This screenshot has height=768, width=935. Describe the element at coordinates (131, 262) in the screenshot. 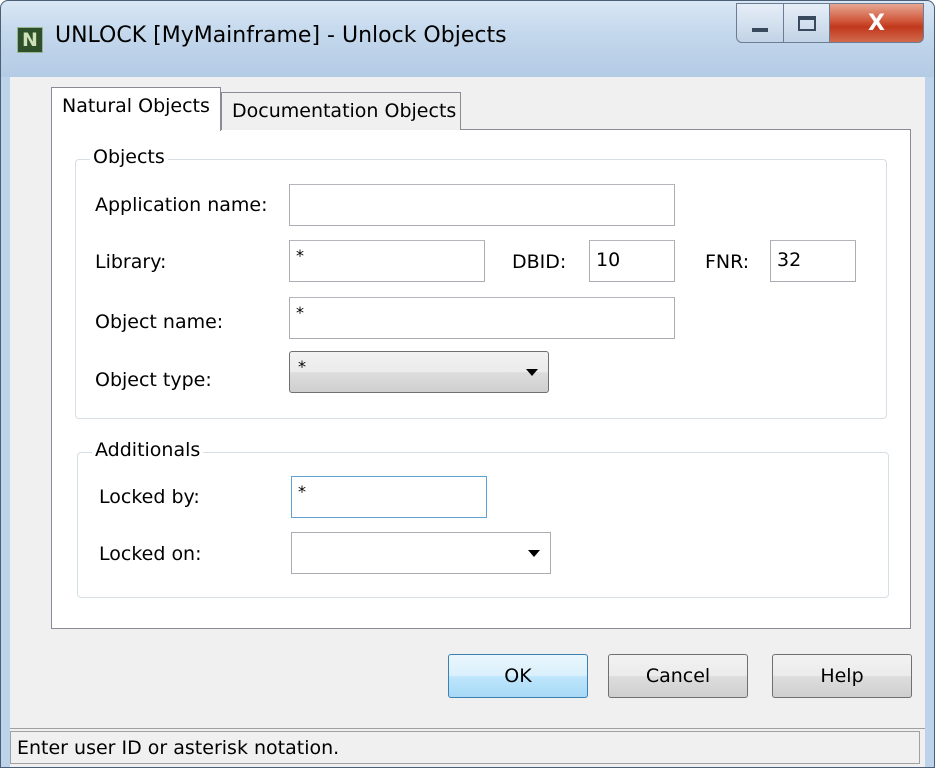

I see `library-label: Library:` at that location.